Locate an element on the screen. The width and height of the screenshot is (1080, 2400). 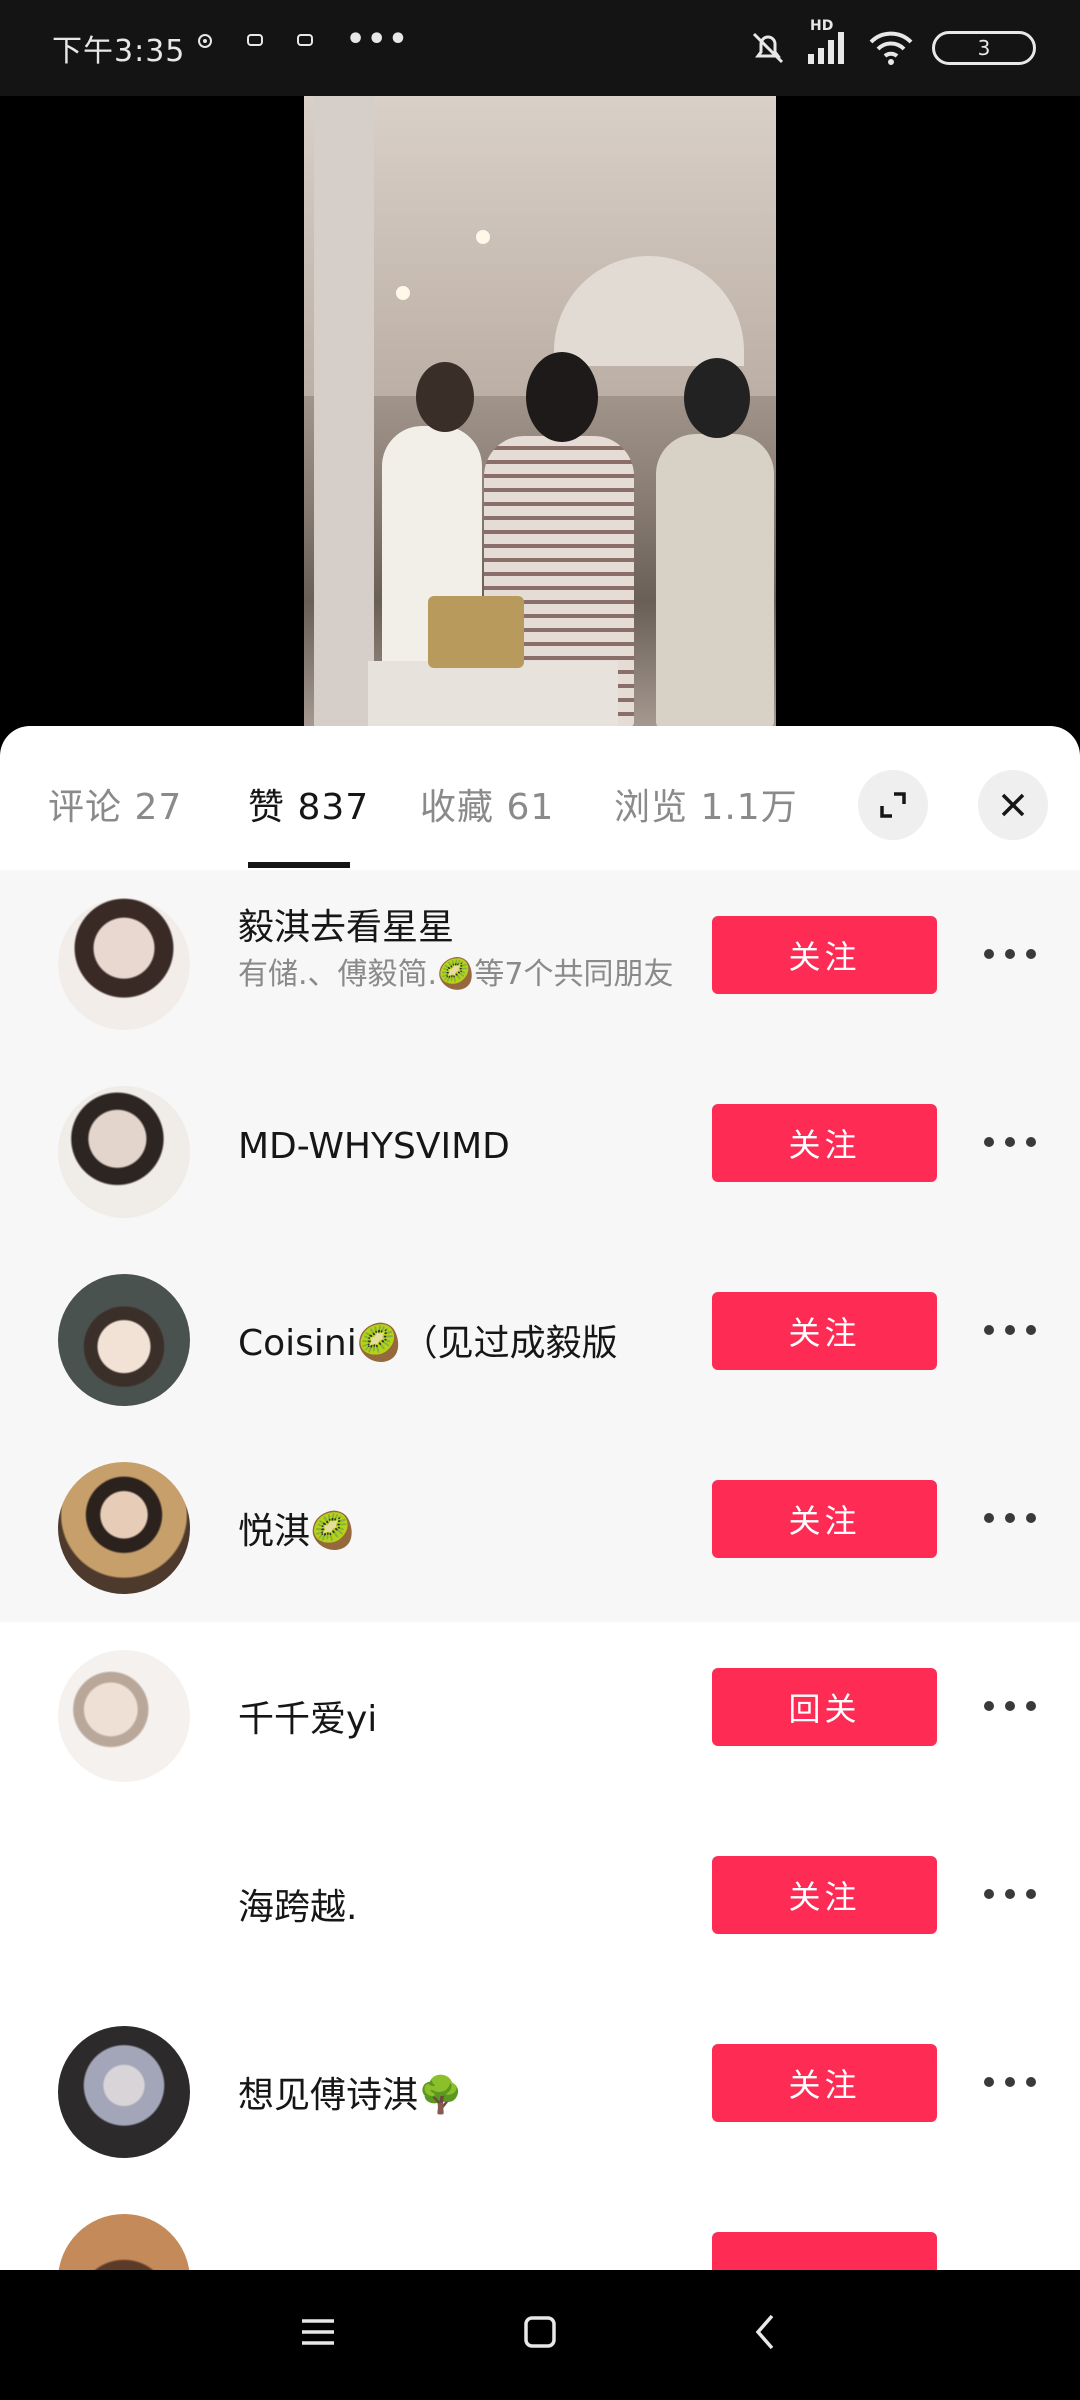
user-name: 海跨越. is located at coordinates (297, 1904).